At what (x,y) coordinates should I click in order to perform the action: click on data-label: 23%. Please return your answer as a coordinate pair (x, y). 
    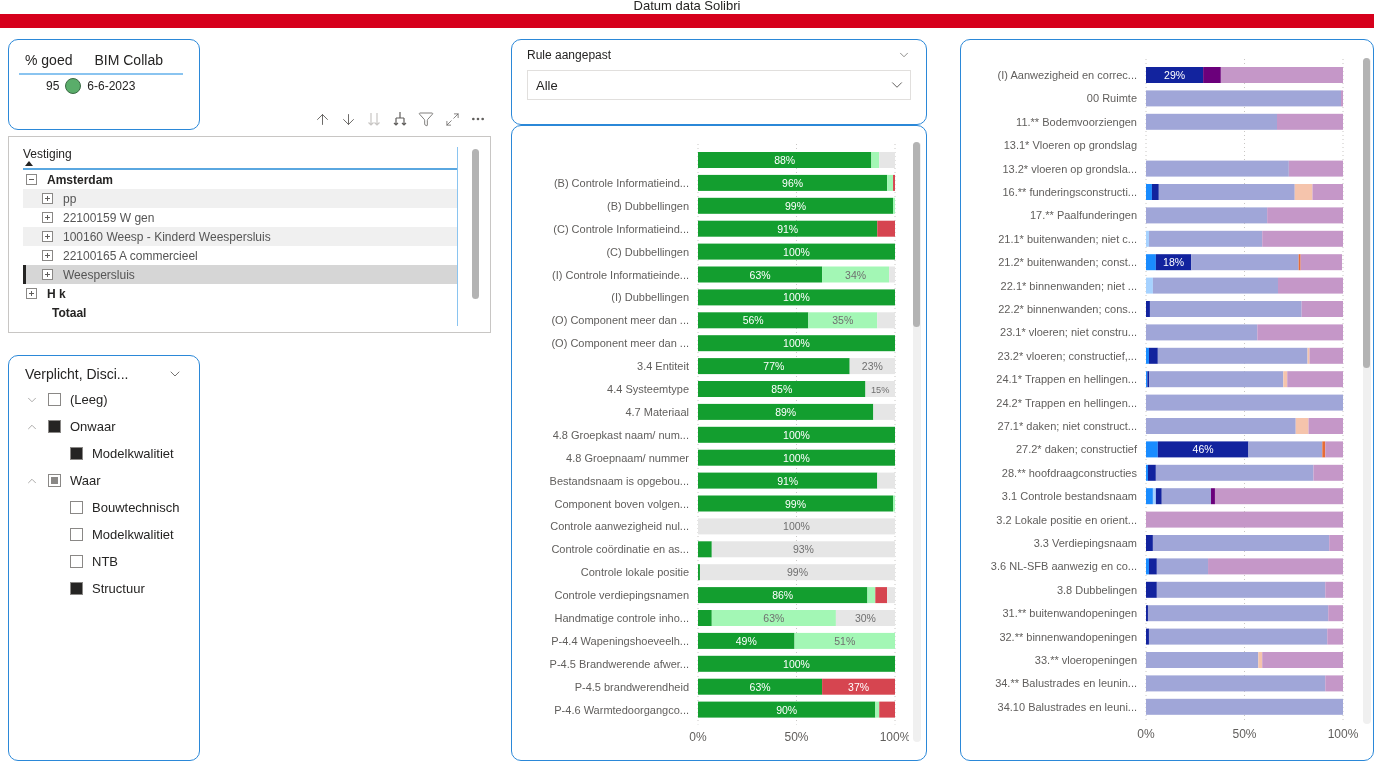
    Looking at the image, I should click on (872, 366).